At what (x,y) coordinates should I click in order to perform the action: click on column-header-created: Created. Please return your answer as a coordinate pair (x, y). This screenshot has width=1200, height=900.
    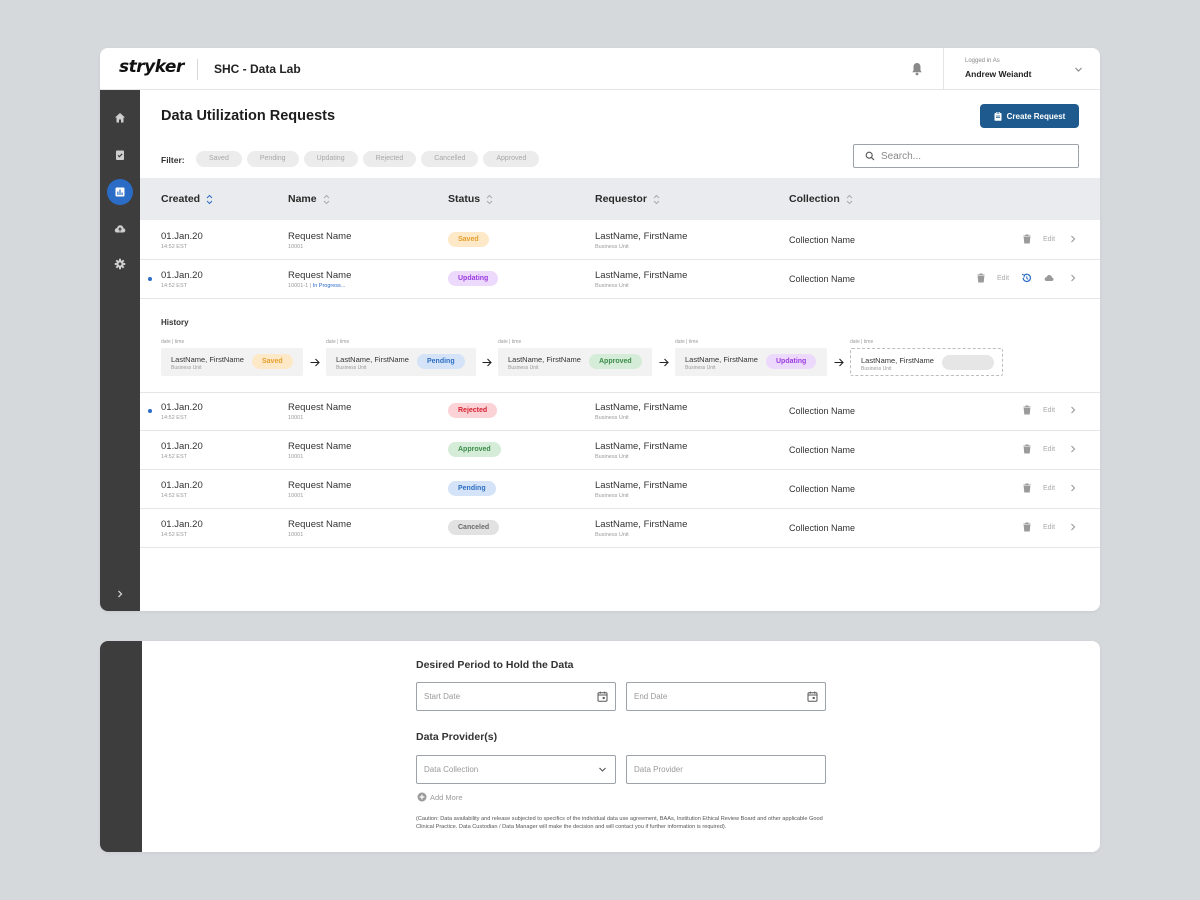
    Looking at the image, I should click on (187, 199).